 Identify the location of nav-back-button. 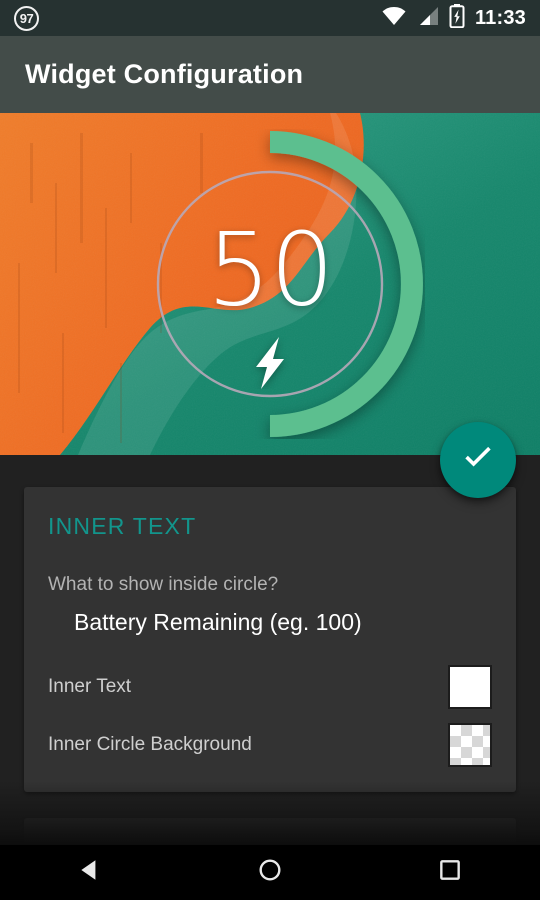
(90, 872).